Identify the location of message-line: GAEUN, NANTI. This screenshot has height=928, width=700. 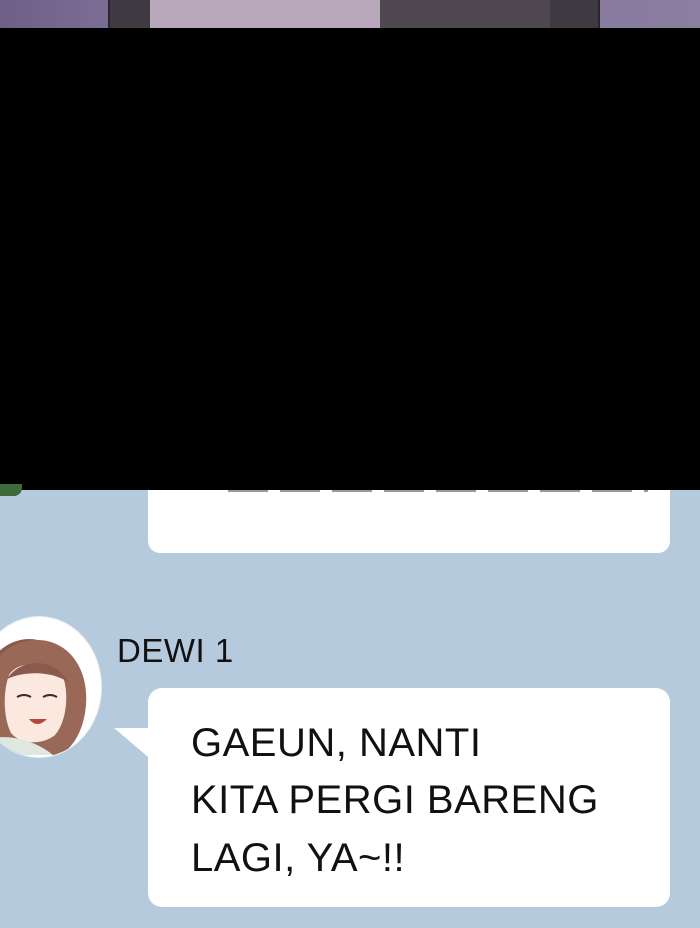
(336, 743).